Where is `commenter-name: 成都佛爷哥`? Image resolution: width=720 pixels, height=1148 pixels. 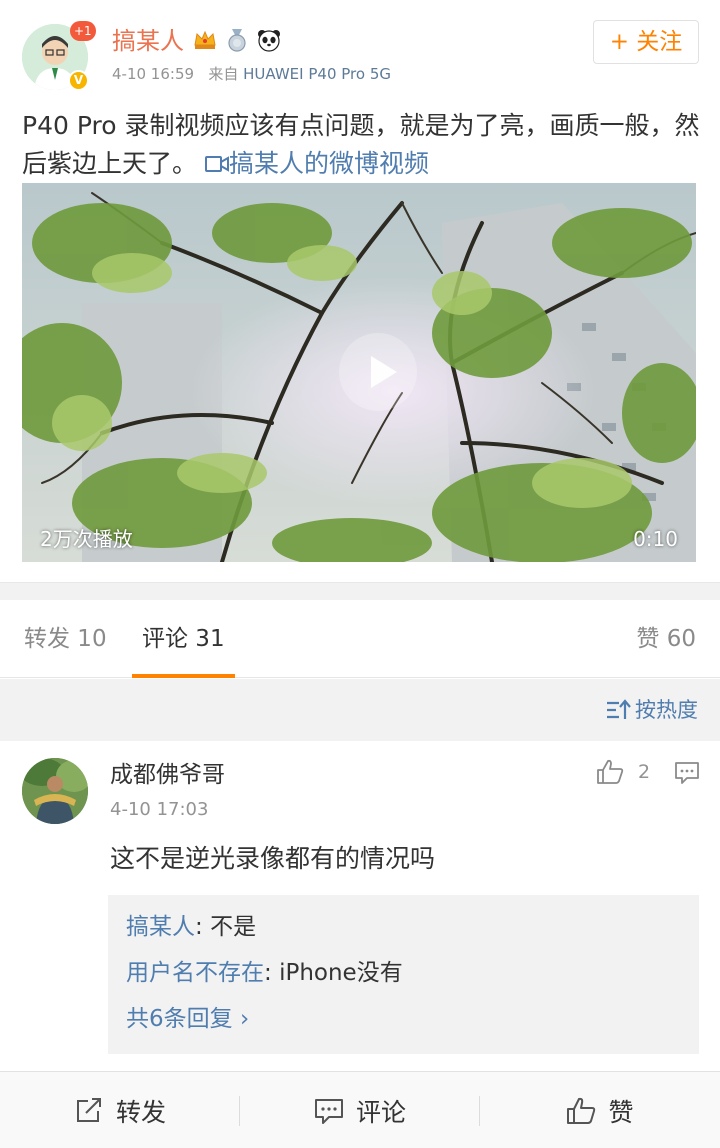 commenter-name: 成都佛爷哥 is located at coordinates (167, 775).